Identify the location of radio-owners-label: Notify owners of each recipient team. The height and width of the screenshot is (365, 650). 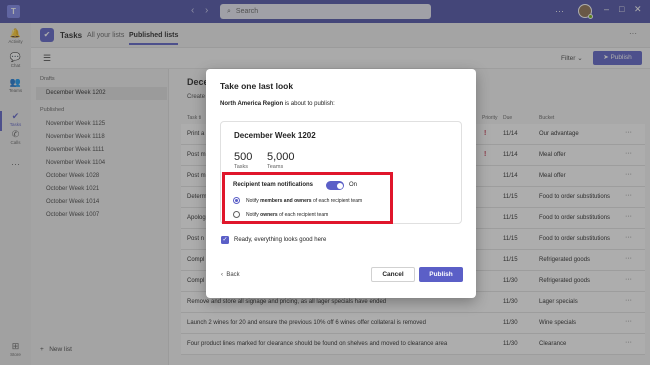
(287, 215).